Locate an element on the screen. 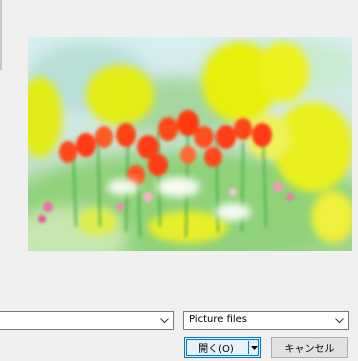 This screenshot has width=358, height=361. cancel-button: キャンセル is located at coordinates (309, 347).